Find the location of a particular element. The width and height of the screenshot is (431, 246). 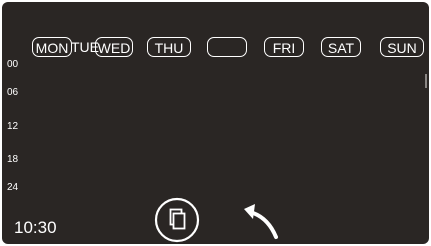

hour-label: 12 is located at coordinates (13, 126).